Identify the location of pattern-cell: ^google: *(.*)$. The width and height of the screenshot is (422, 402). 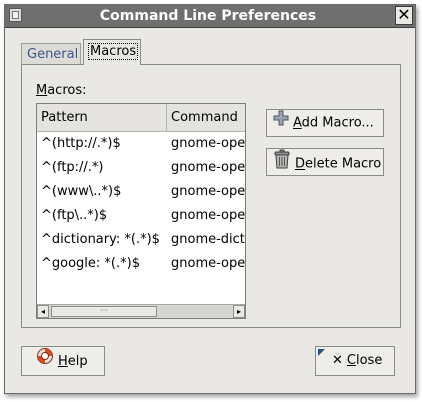
(90, 263).